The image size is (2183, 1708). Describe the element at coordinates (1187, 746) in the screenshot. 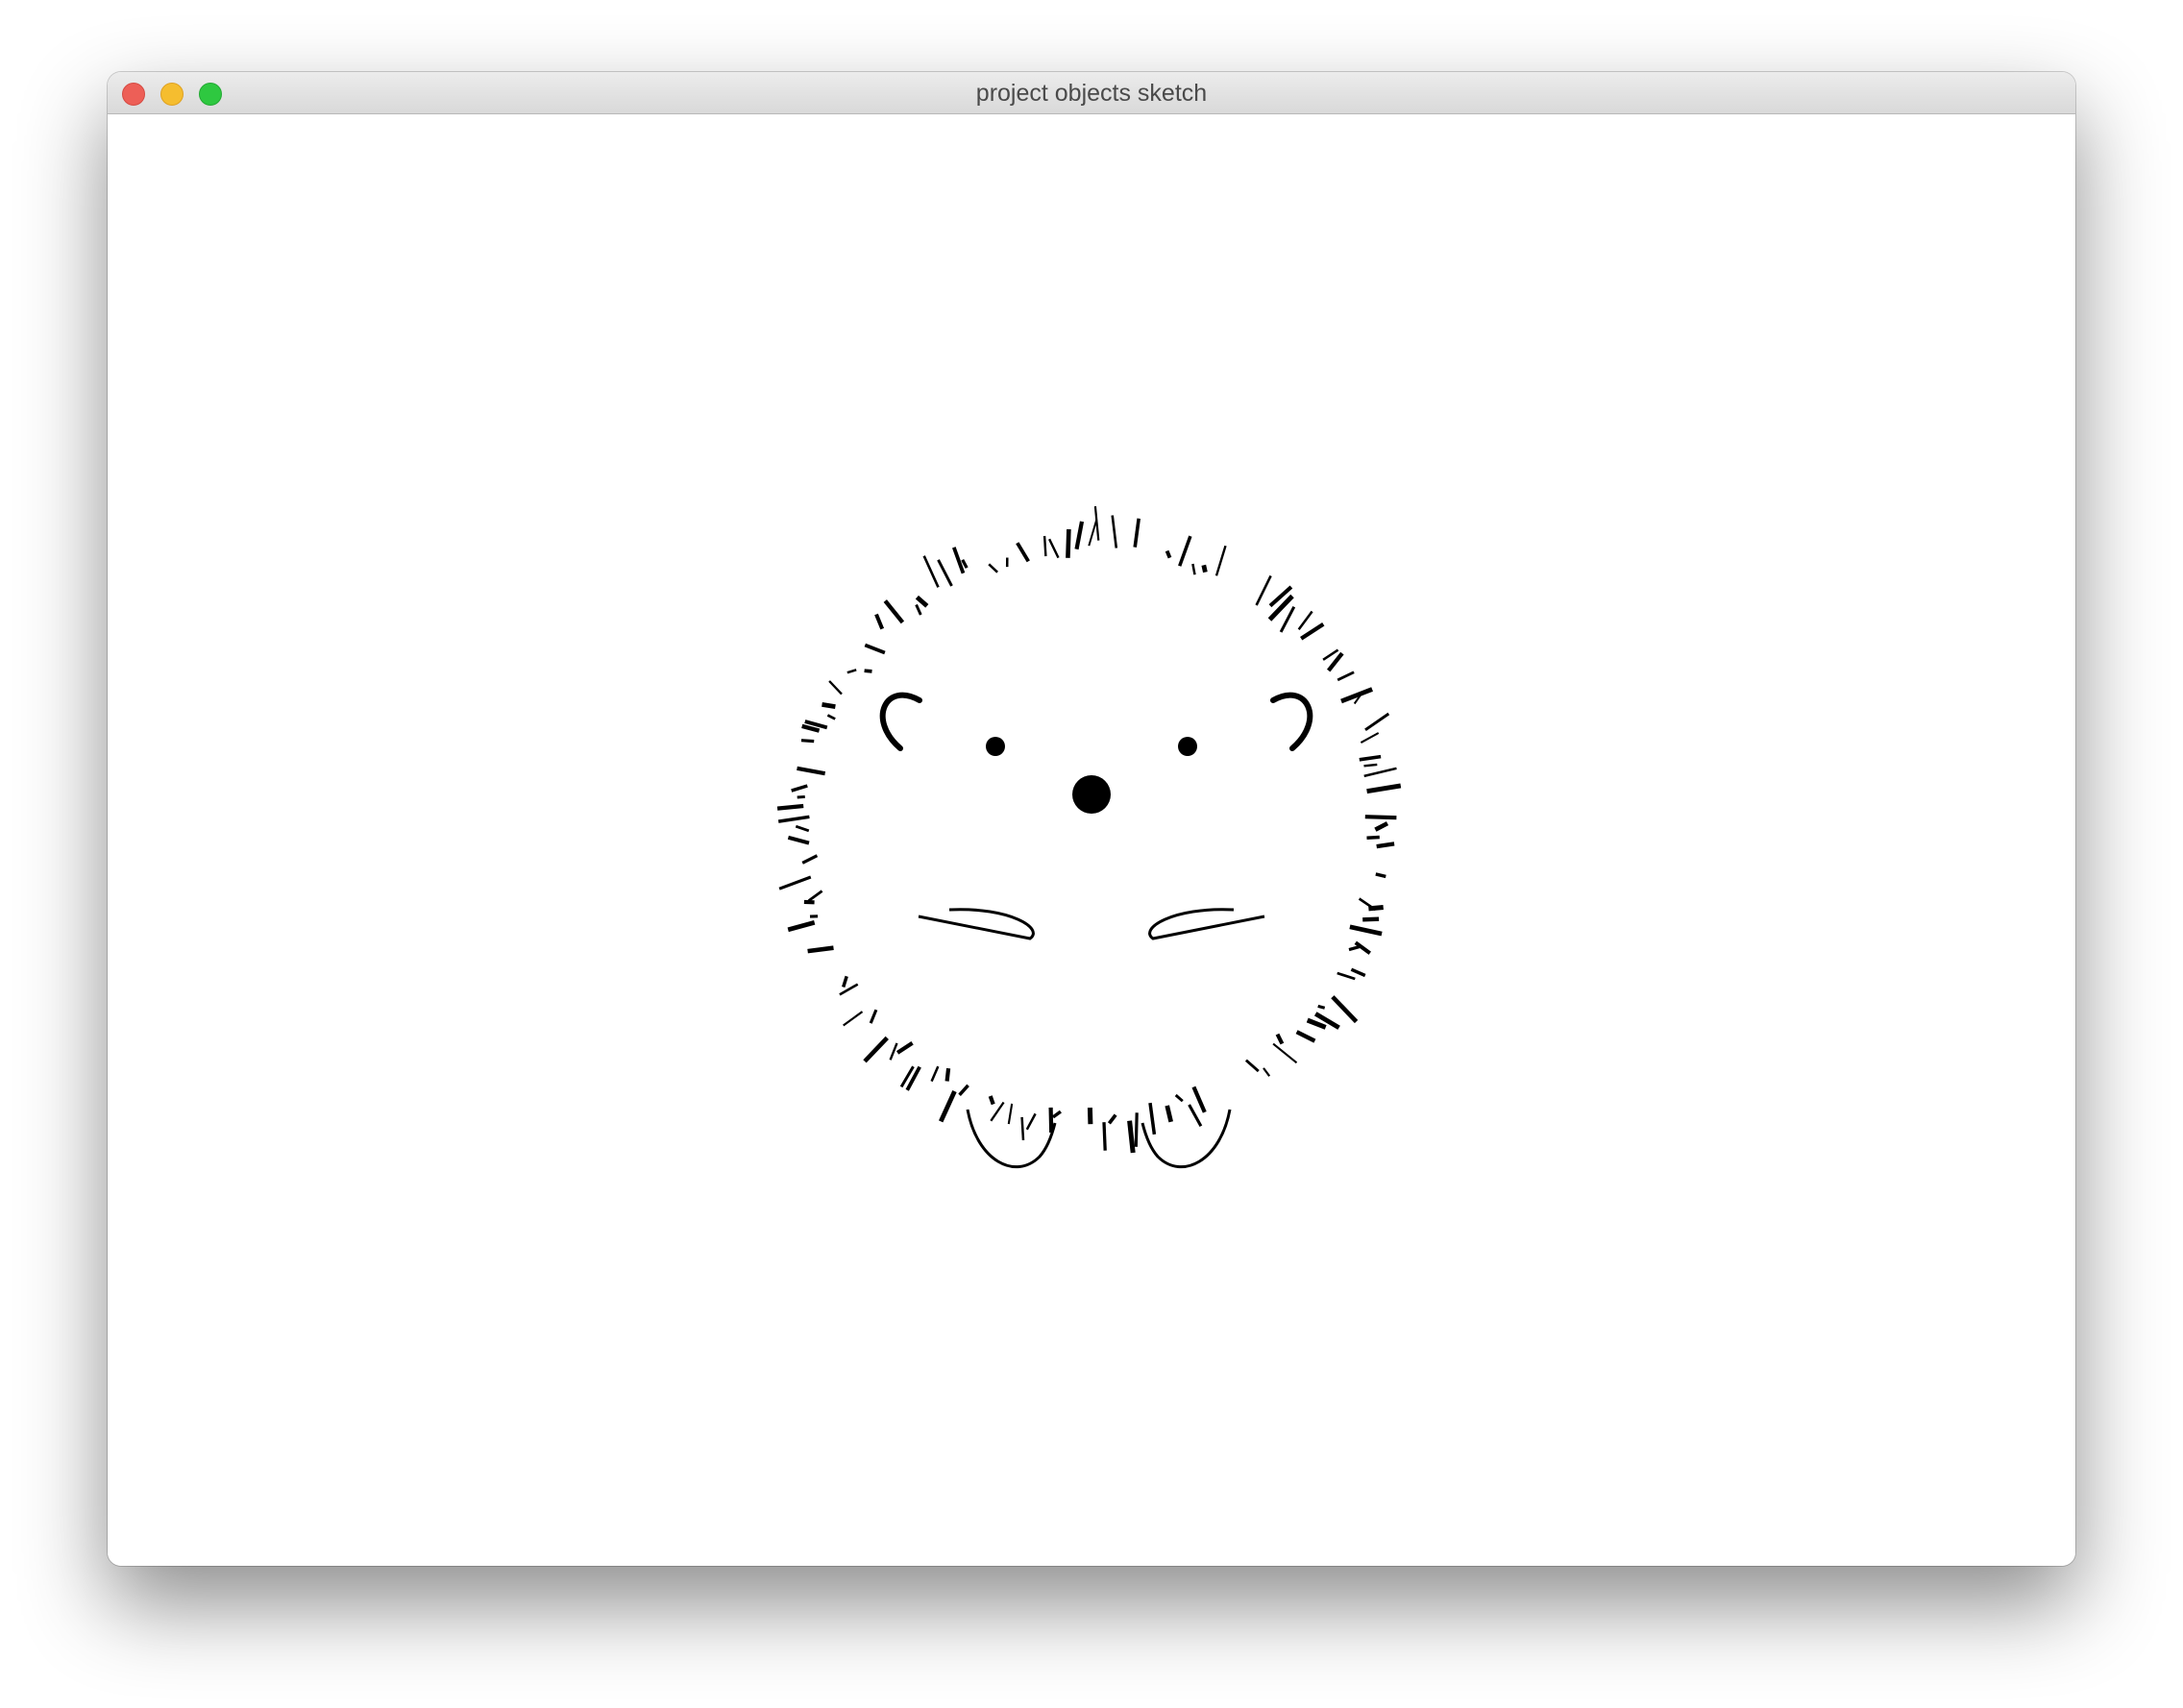

I see `right-eye` at that location.